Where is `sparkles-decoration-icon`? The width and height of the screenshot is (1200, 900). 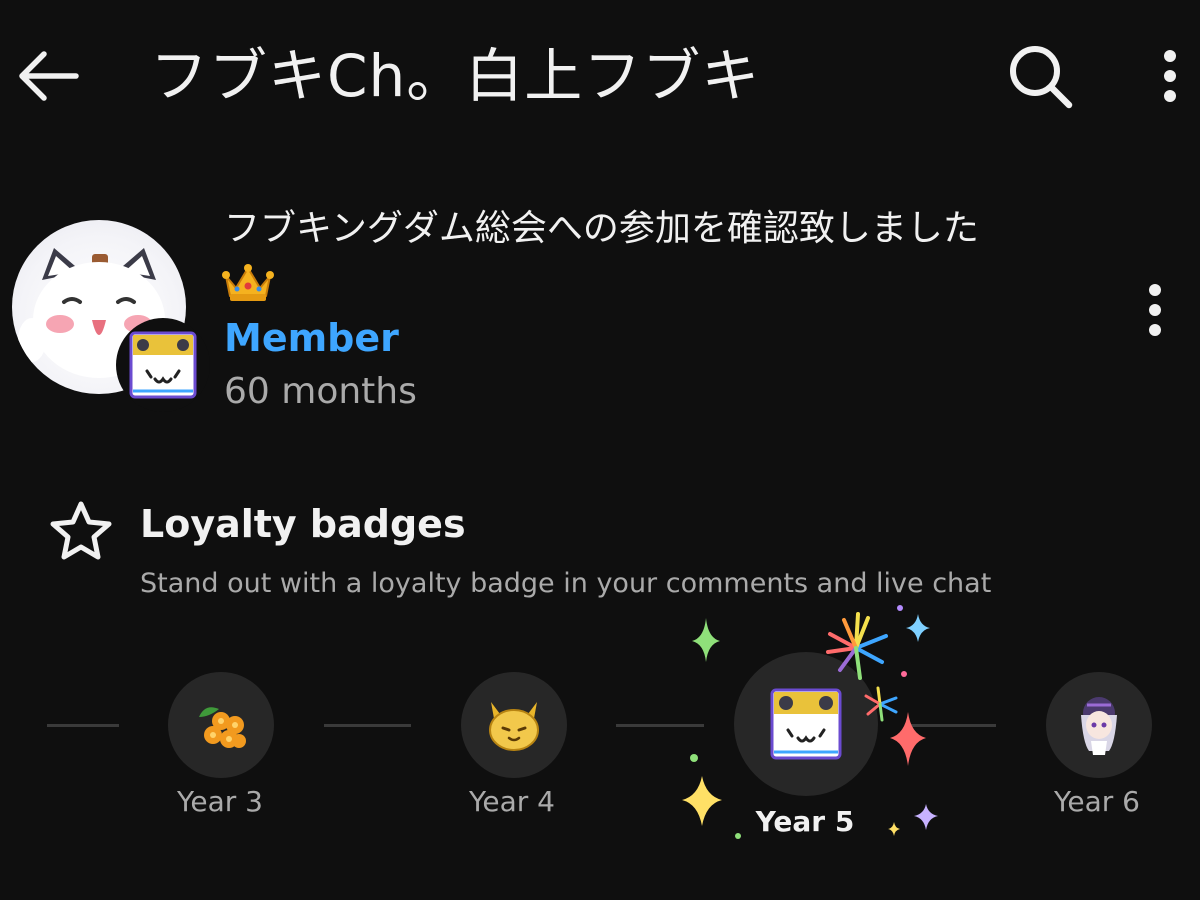 sparkles-decoration-icon is located at coordinates (810, 722).